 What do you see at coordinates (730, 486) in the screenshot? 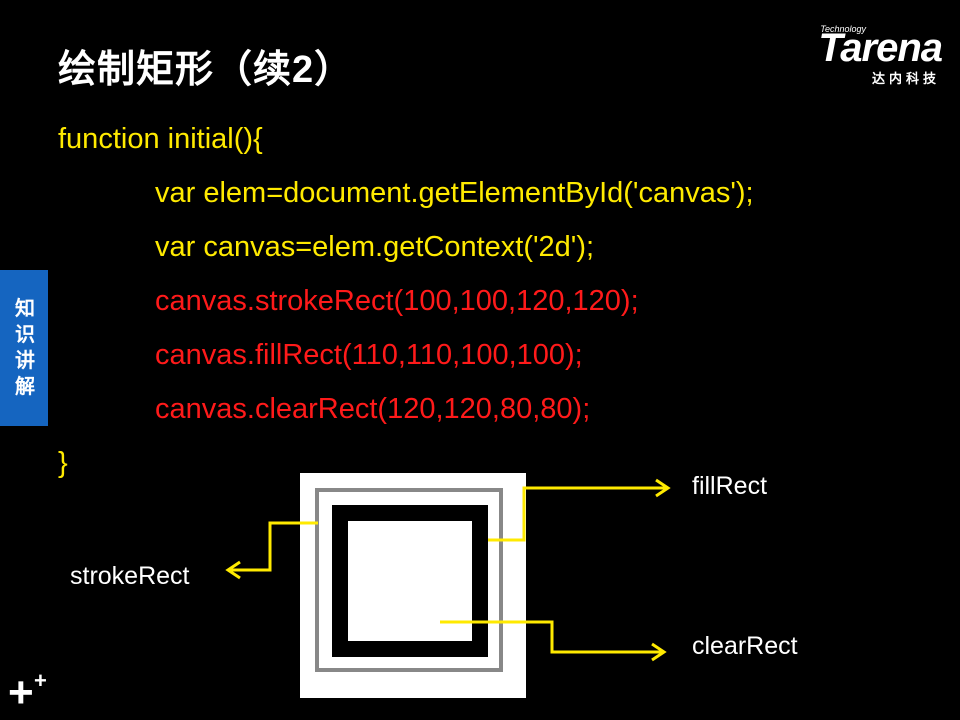
I see `label-fillrect: fillRect` at bounding box center [730, 486].